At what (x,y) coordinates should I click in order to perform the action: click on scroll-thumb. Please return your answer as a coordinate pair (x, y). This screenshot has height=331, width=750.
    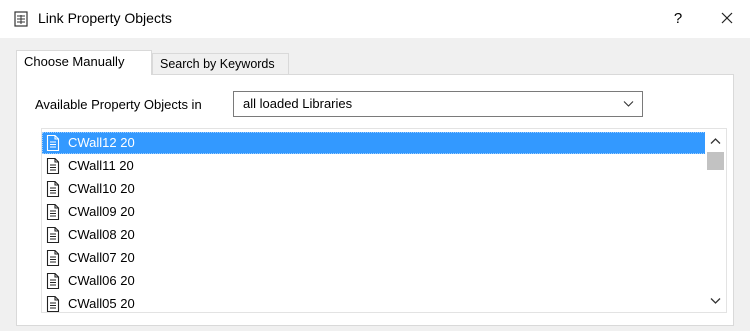
    Looking at the image, I should click on (715, 161).